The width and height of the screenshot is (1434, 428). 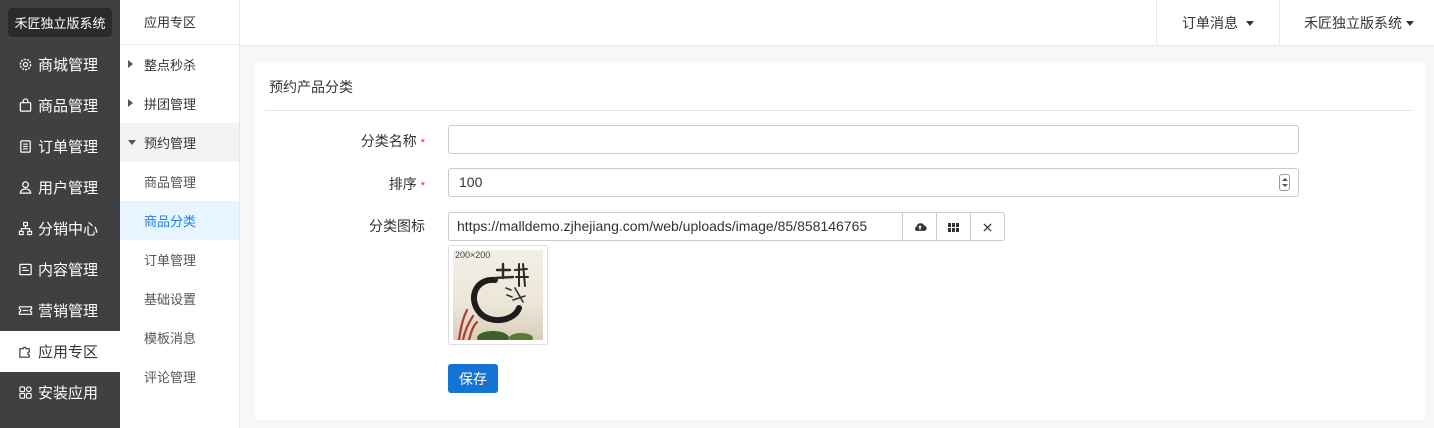 What do you see at coordinates (873, 139) in the screenshot?
I see `category-name-input` at bounding box center [873, 139].